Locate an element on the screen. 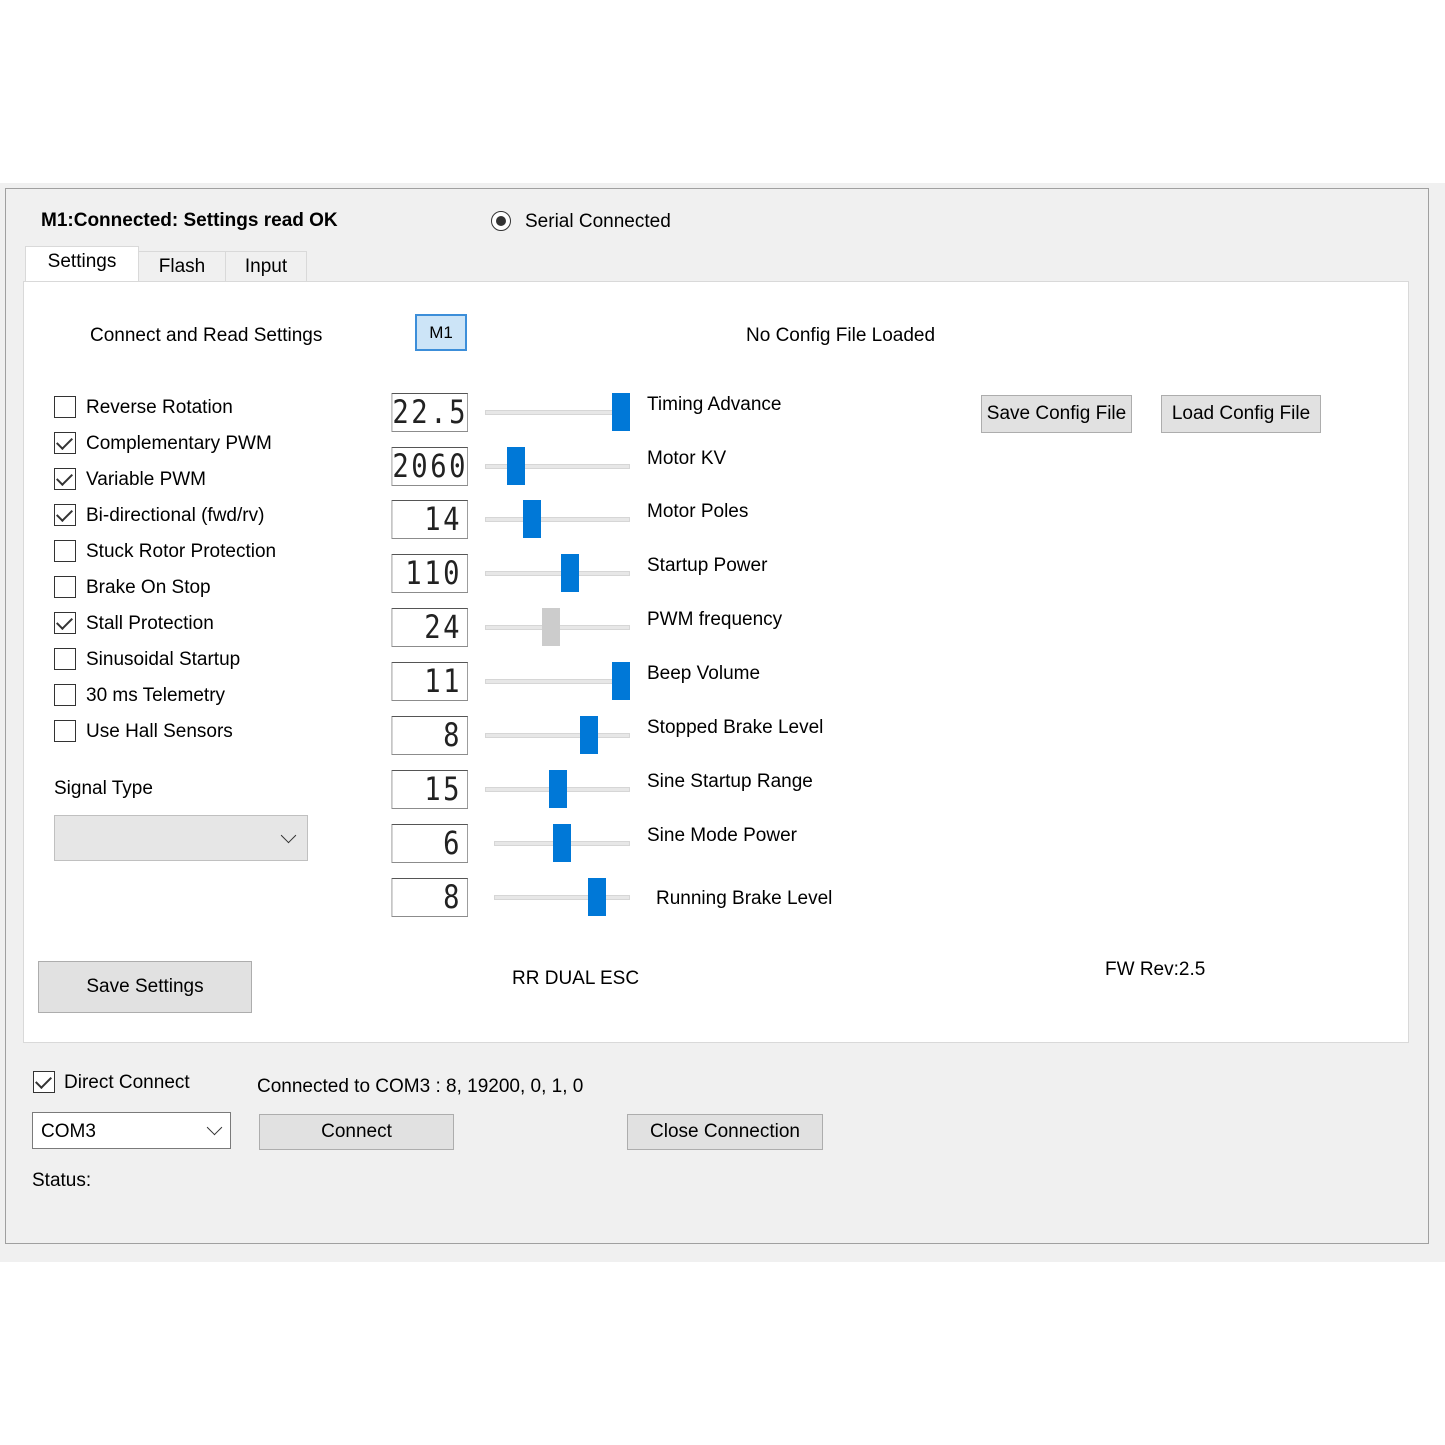  slider-label: Sine Startup Range is located at coordinates (730, 781).